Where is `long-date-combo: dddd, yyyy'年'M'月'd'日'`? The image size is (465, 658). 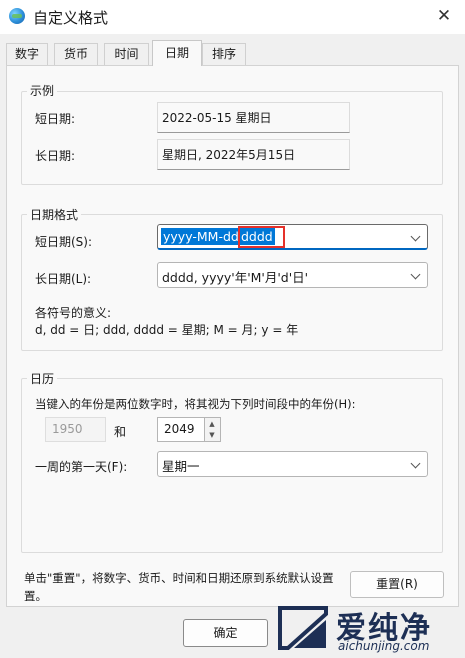 long-date-combo: dddd, yyyy'年'M'月'd'日' is located at coordinates (292, 275).